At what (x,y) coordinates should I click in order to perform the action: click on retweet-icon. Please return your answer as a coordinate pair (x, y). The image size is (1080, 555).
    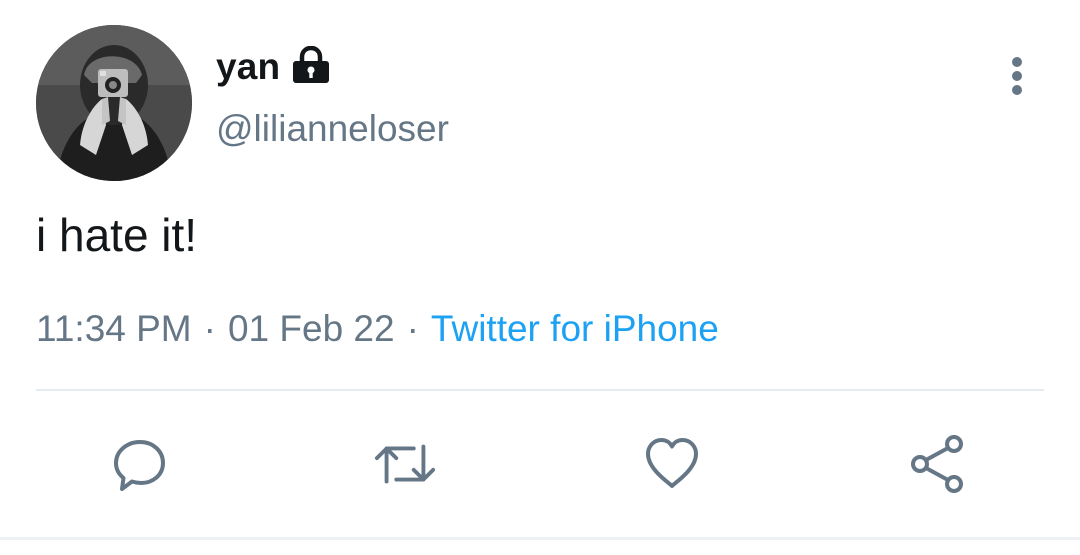
    Looking at the image, I should click on (405, 464).